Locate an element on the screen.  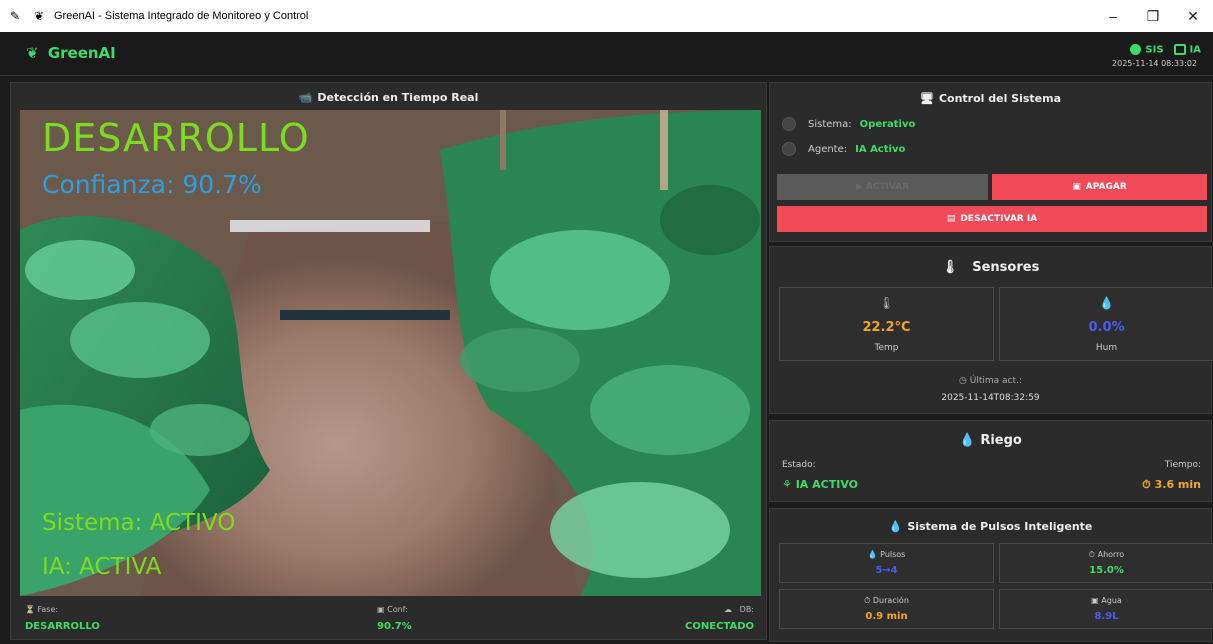
pulses-label: 💧 Pulsos is located at coordinates (886, 554).